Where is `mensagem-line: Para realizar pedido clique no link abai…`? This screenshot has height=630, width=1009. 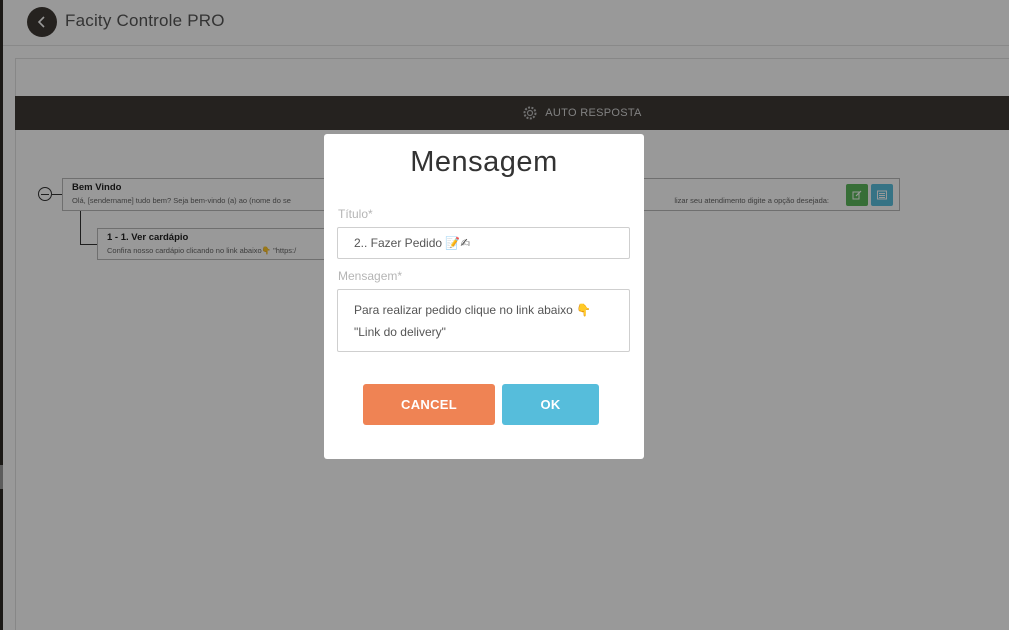 mensagem-line: Para realizar pedido clique no link abai… is located at coordinates (473, 310).